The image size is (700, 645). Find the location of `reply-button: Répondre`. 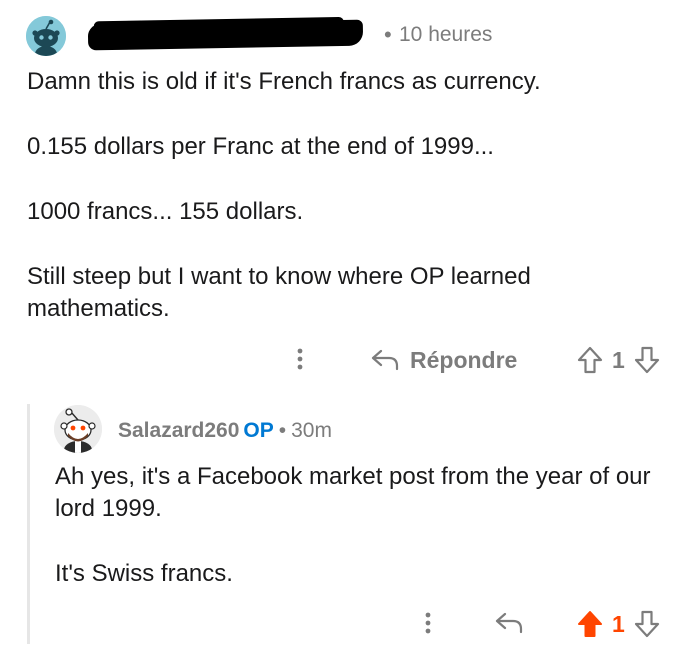

reply-button: Répondre is located at coordinates (443, 360).